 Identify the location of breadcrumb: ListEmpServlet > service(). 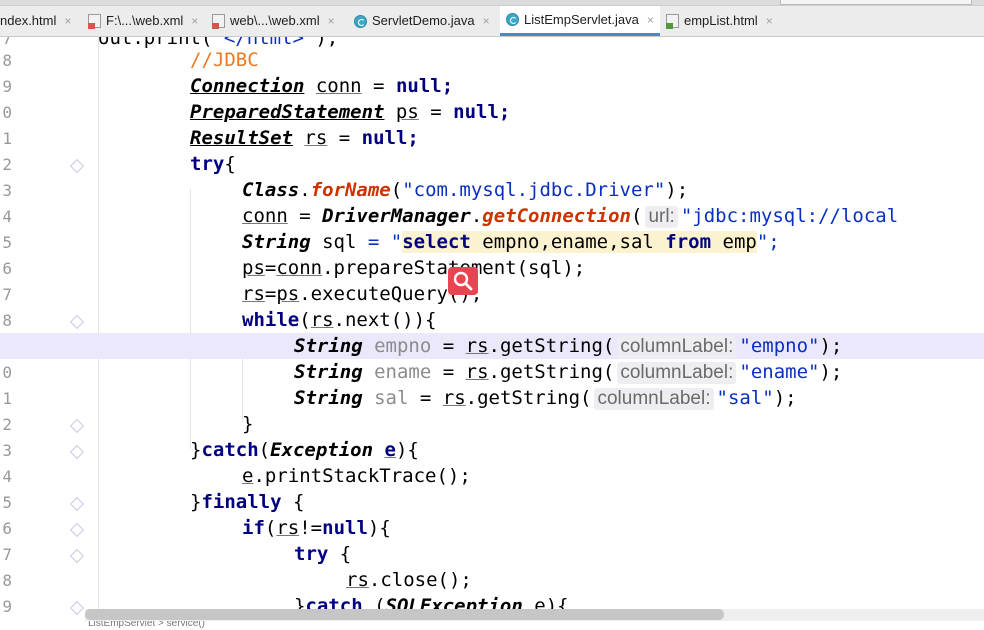
(492, 625).